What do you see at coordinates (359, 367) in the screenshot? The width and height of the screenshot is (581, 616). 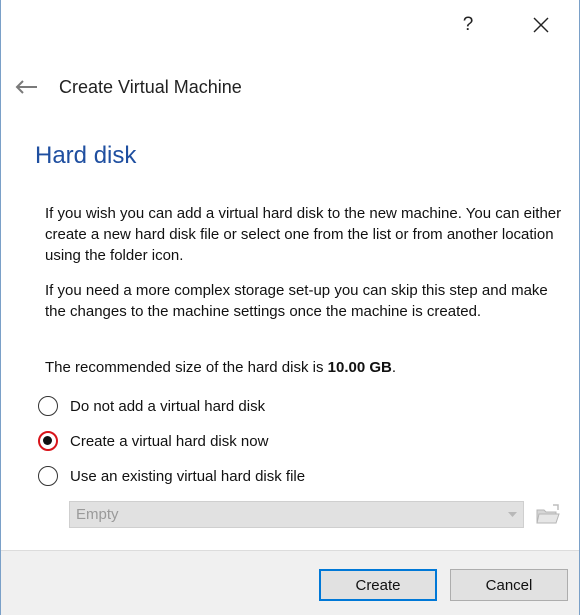 I see `recommended-size-value: 10.00 GB` at bounding box center [359, 367].